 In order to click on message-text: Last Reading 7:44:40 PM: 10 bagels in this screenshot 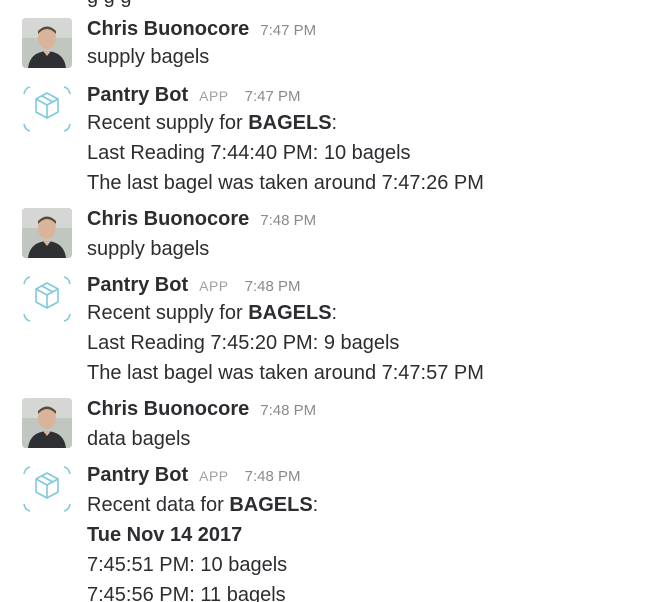, I will do `click(249, 153)`.